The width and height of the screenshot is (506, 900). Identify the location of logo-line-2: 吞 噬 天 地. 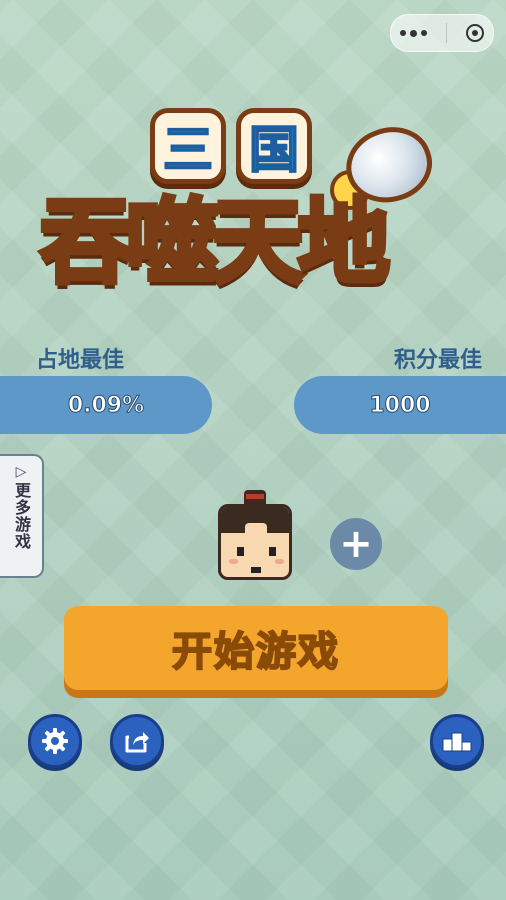
(215, 243).